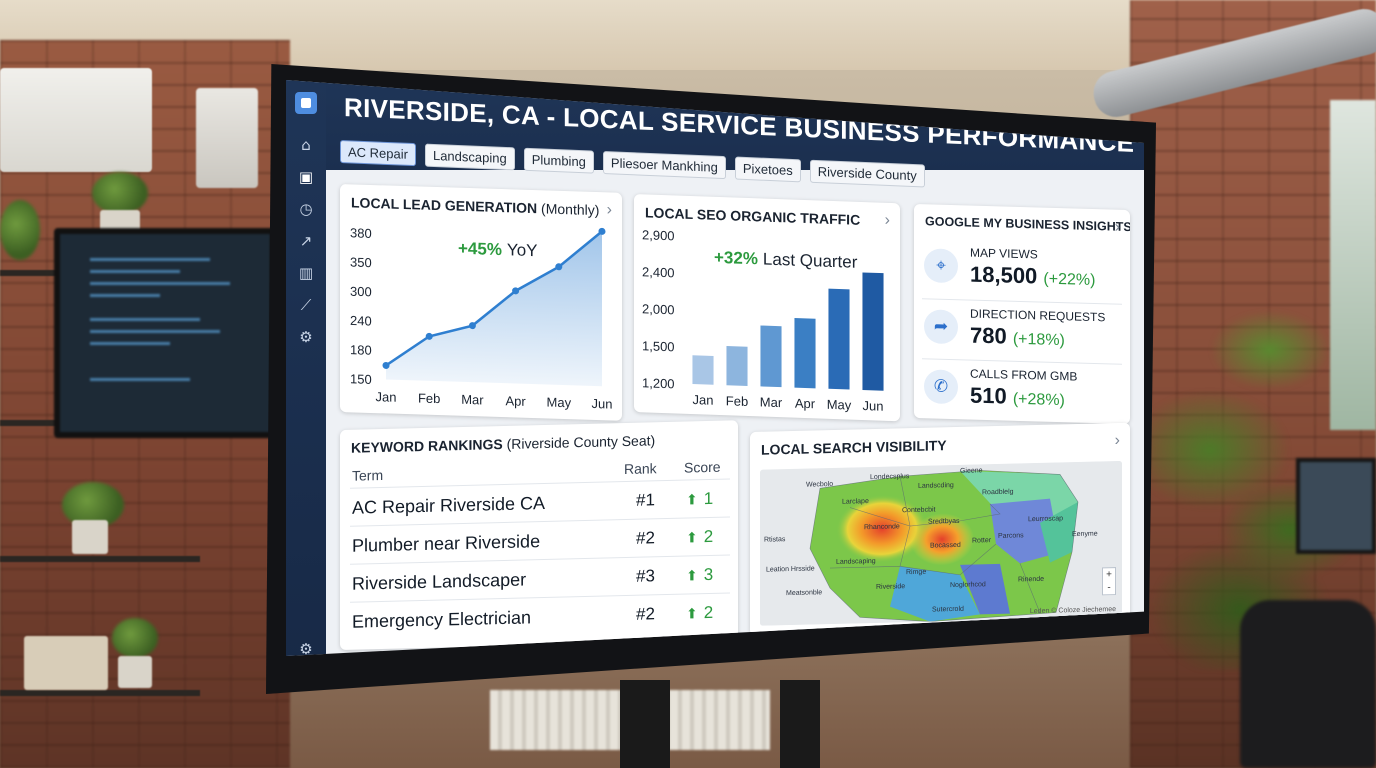  What do you see at coordinates (306, 241) in the screenshot?
I see `trend-icon: ↗` at bounding box center [306, 241].